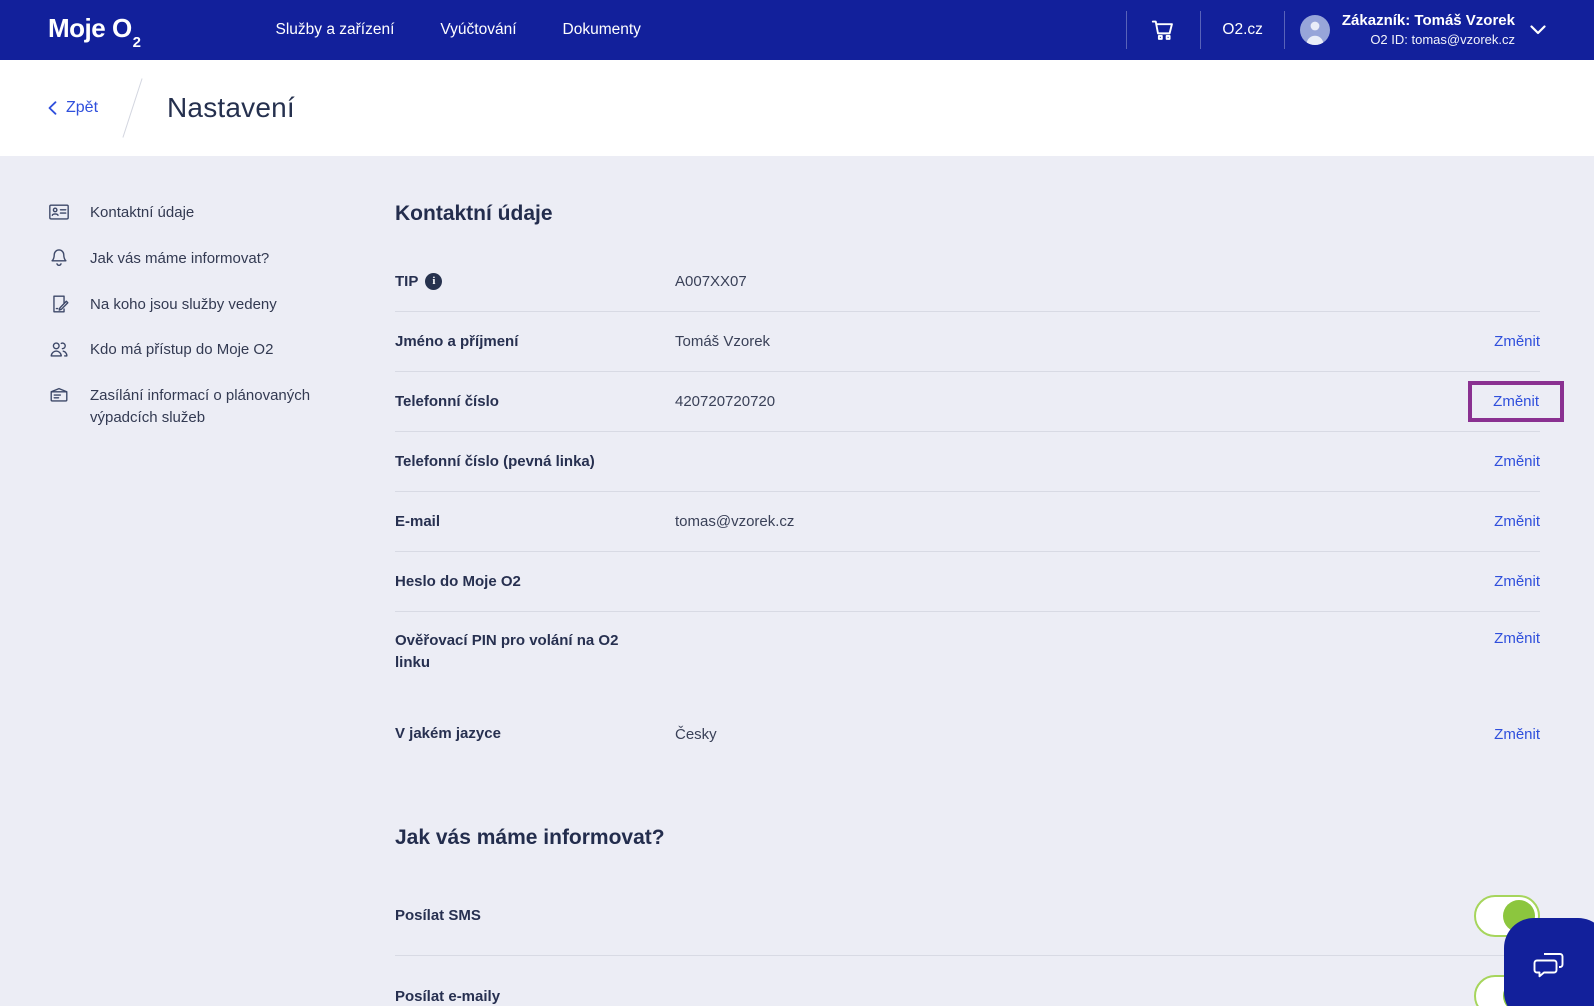  What do you see at coordinates (711, 281) in the screenshot?
I see `row-value: A007XX07` at bounding box center [711, 281].